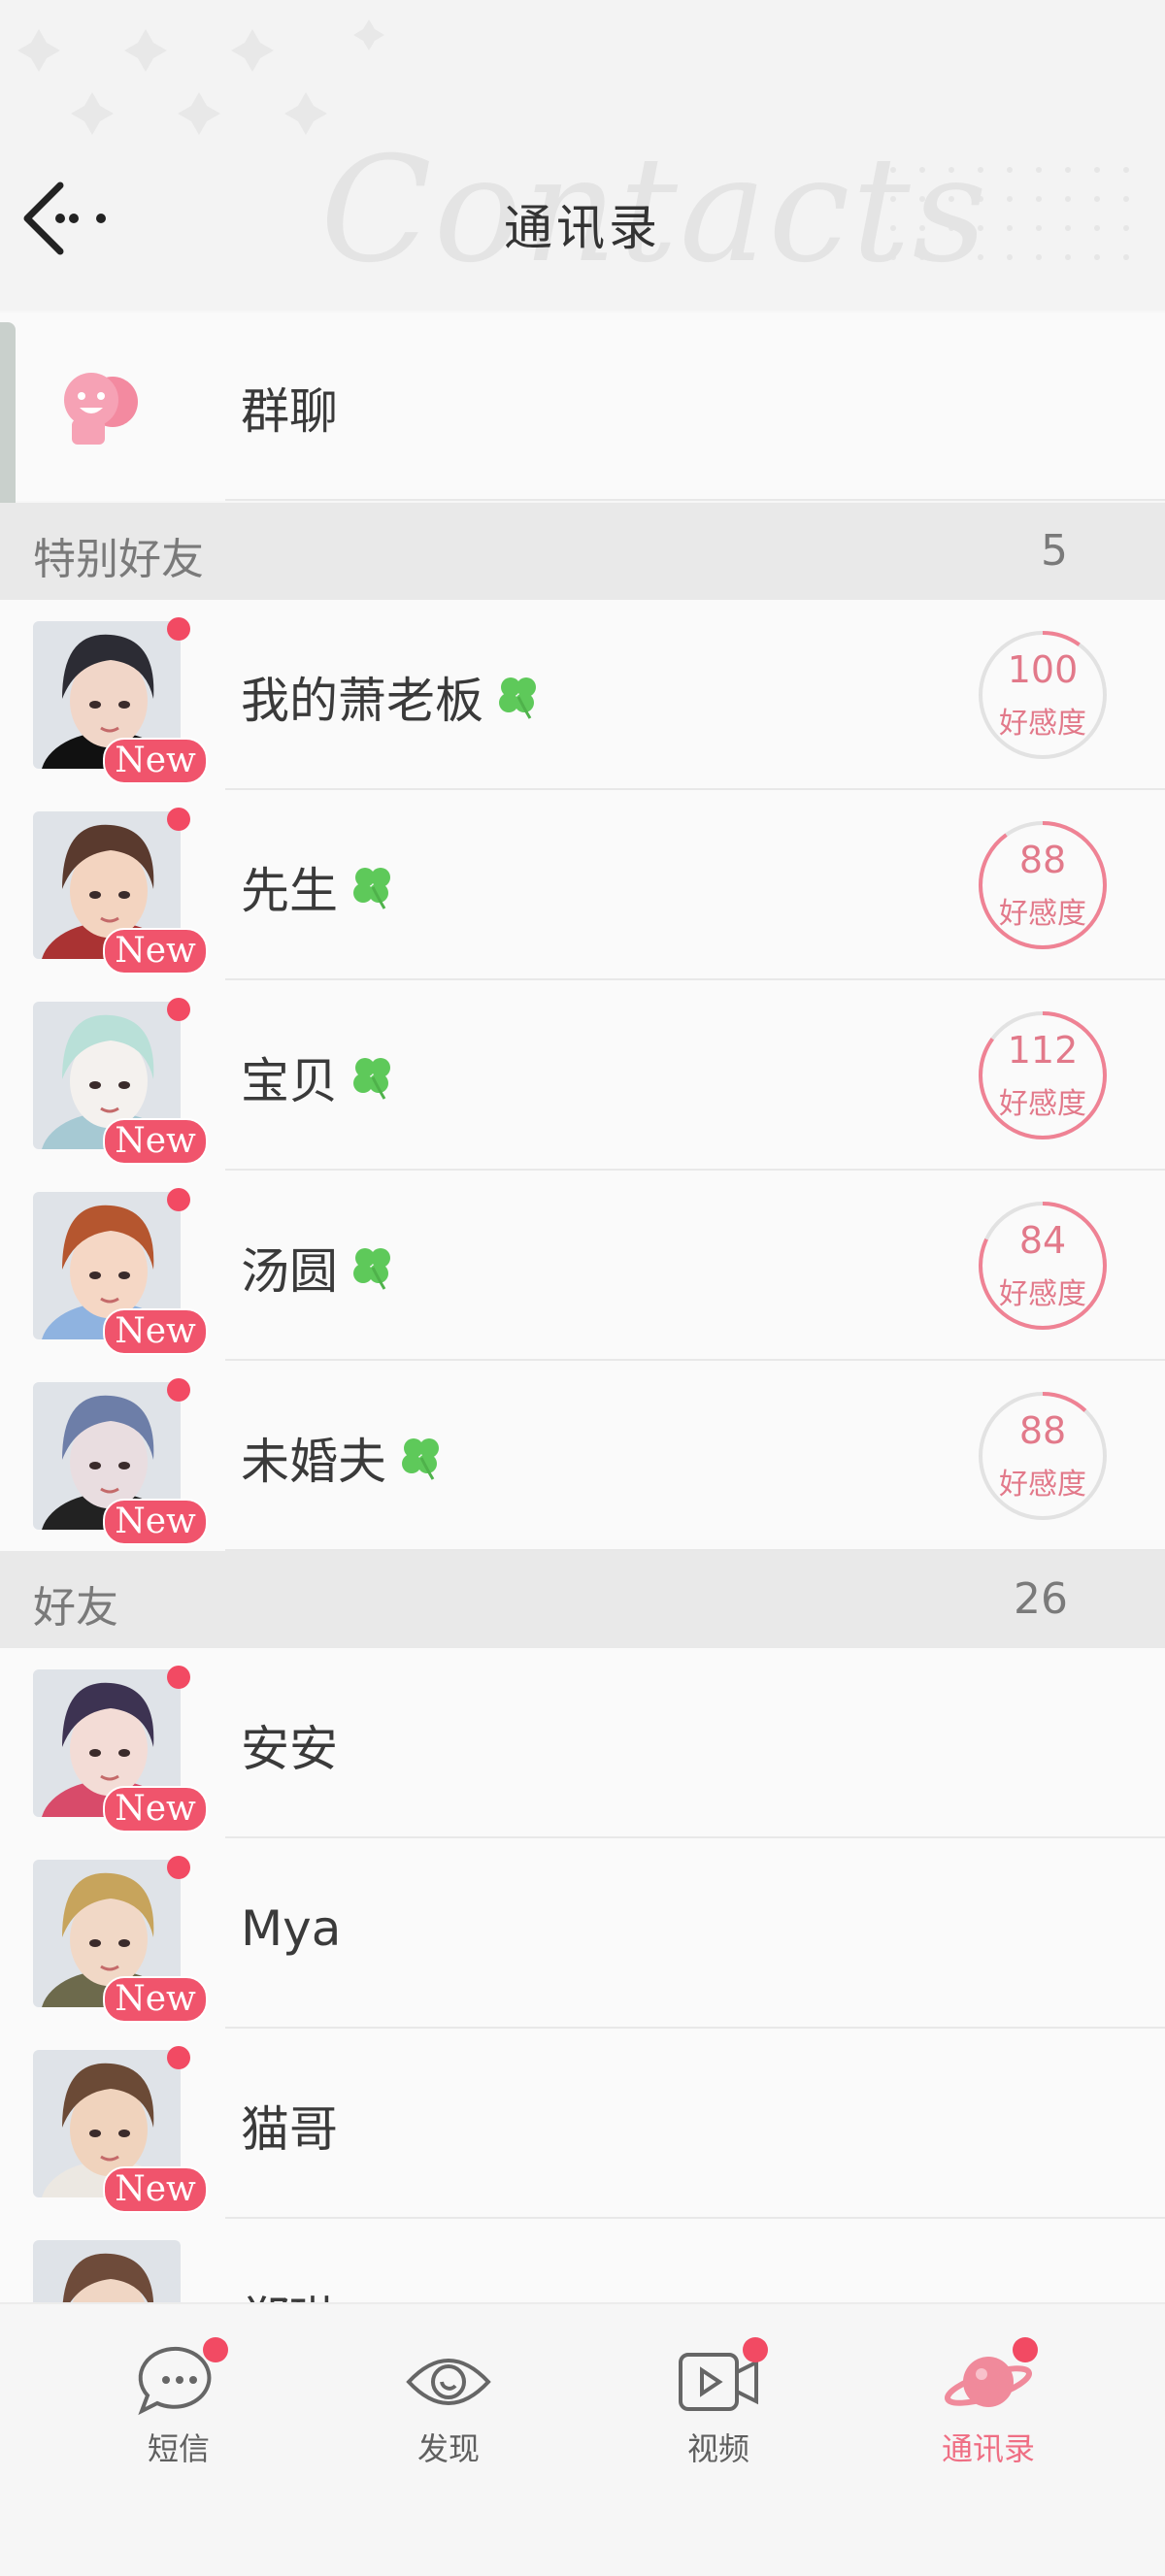  What do you see at coordinates (695, 500) in the screenshot?
I see `divider` at bounding box center [695, 500].